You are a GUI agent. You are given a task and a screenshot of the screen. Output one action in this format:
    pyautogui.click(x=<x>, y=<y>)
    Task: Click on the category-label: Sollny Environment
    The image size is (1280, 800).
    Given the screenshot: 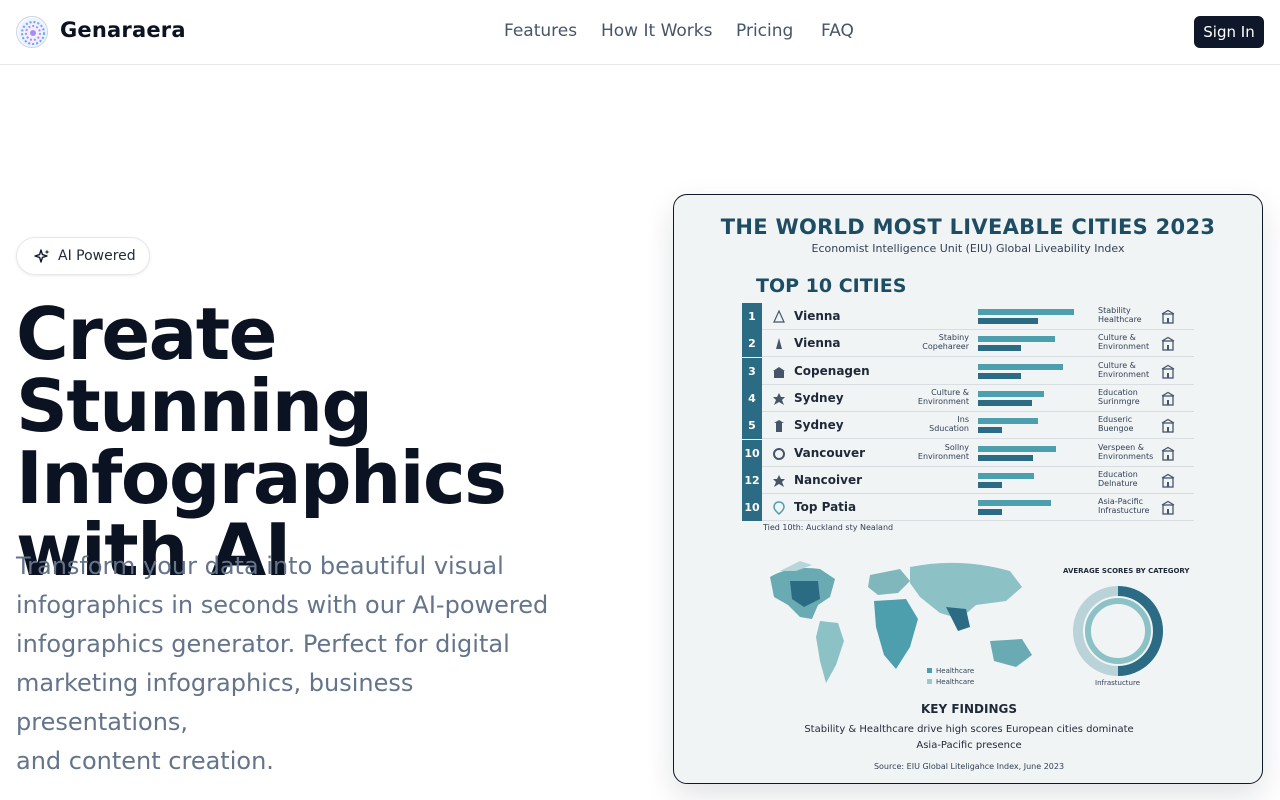 What is the action you would take?
    pyautogui.click(x=943, y=451)
    